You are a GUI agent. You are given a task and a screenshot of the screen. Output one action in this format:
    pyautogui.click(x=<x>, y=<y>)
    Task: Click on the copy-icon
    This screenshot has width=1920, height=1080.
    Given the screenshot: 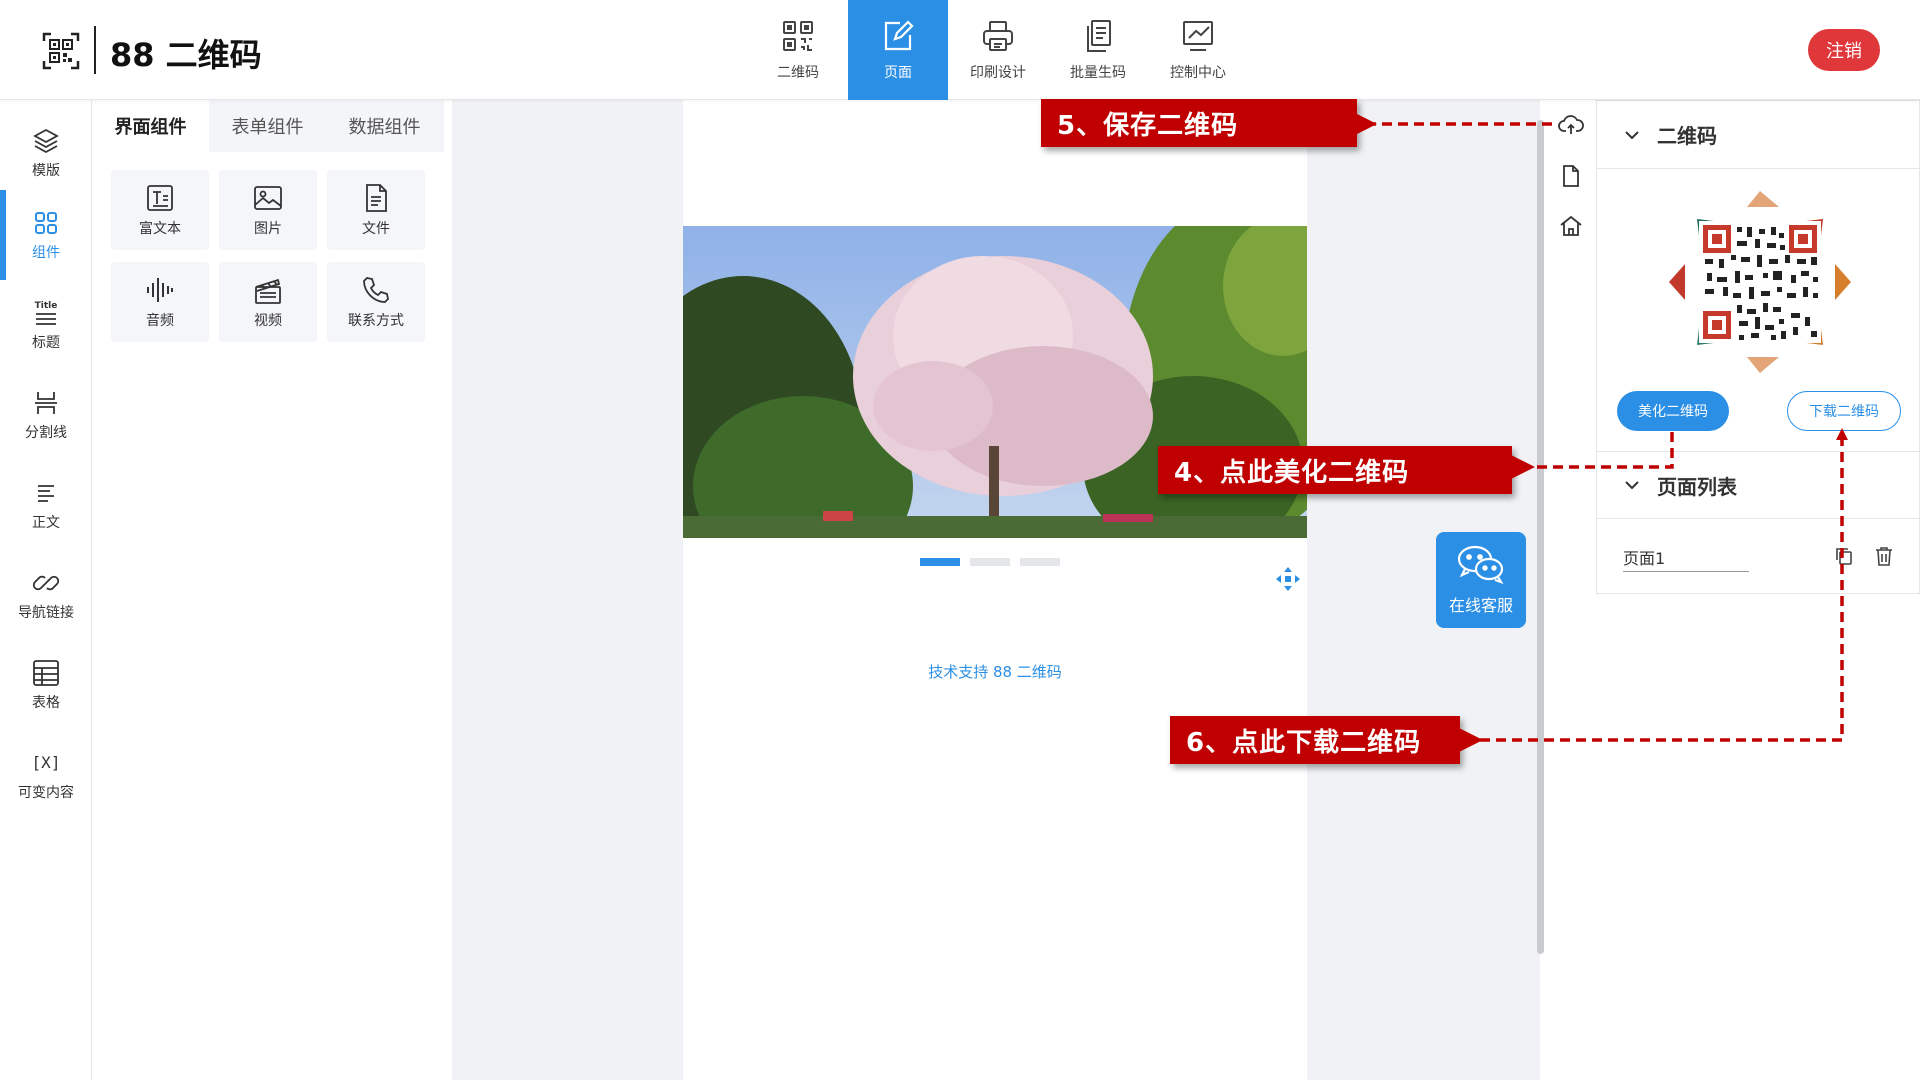 What is the action you would take?
    pyautogui.click(x=1844, y=556)
    